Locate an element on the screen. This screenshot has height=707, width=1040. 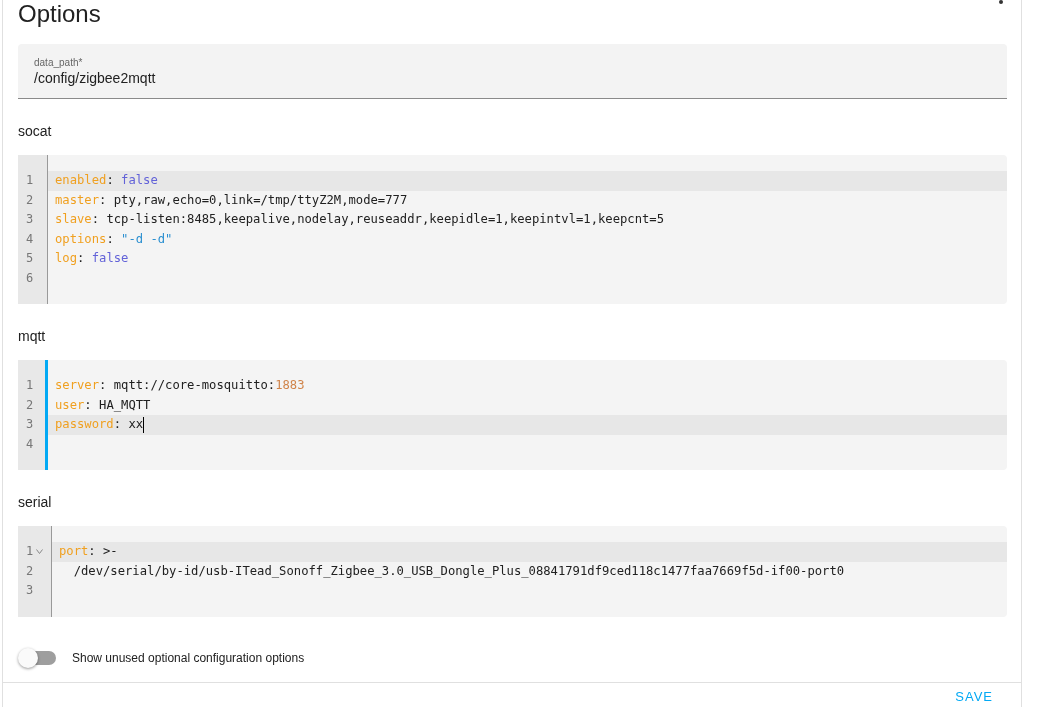
code-line: server: mqtt://core-mosquitto:1883 is located at coordinates (180, 385).